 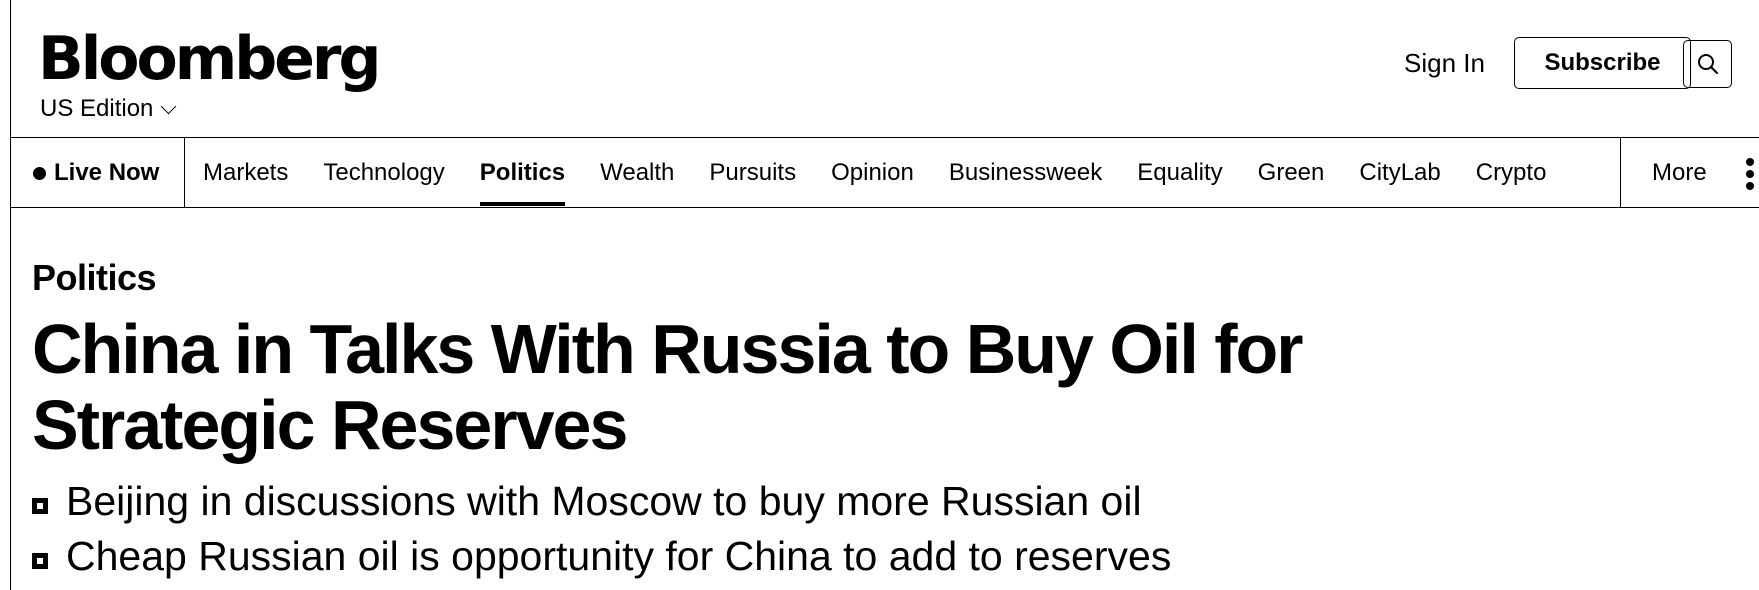 I want to click on live-dot-icon, so click(x=39, y=173).